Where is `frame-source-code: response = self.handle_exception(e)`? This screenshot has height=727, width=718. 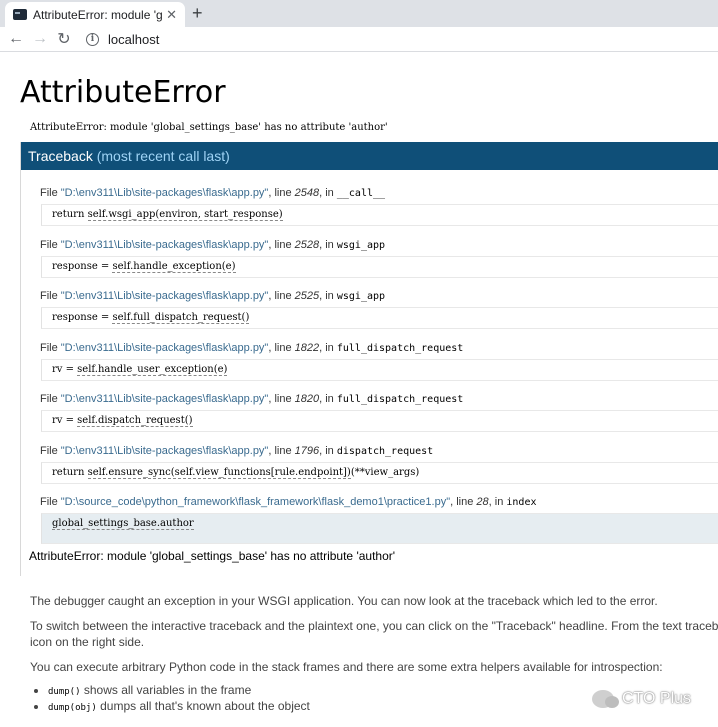 frame-source-code: response = self.handle_exception(e) is located at coordinates (379, 267).